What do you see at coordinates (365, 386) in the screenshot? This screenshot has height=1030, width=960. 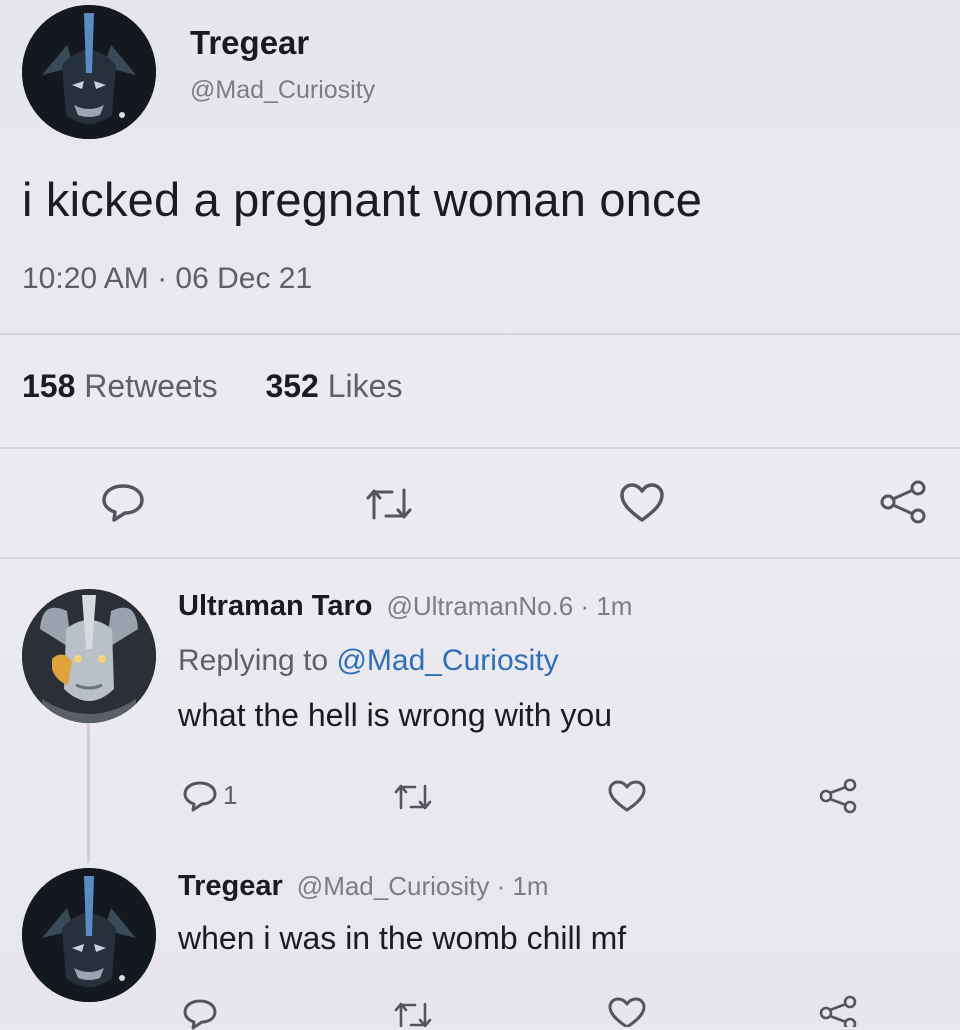 I see `likes-label: Likes` at bounding box center [365, 386].